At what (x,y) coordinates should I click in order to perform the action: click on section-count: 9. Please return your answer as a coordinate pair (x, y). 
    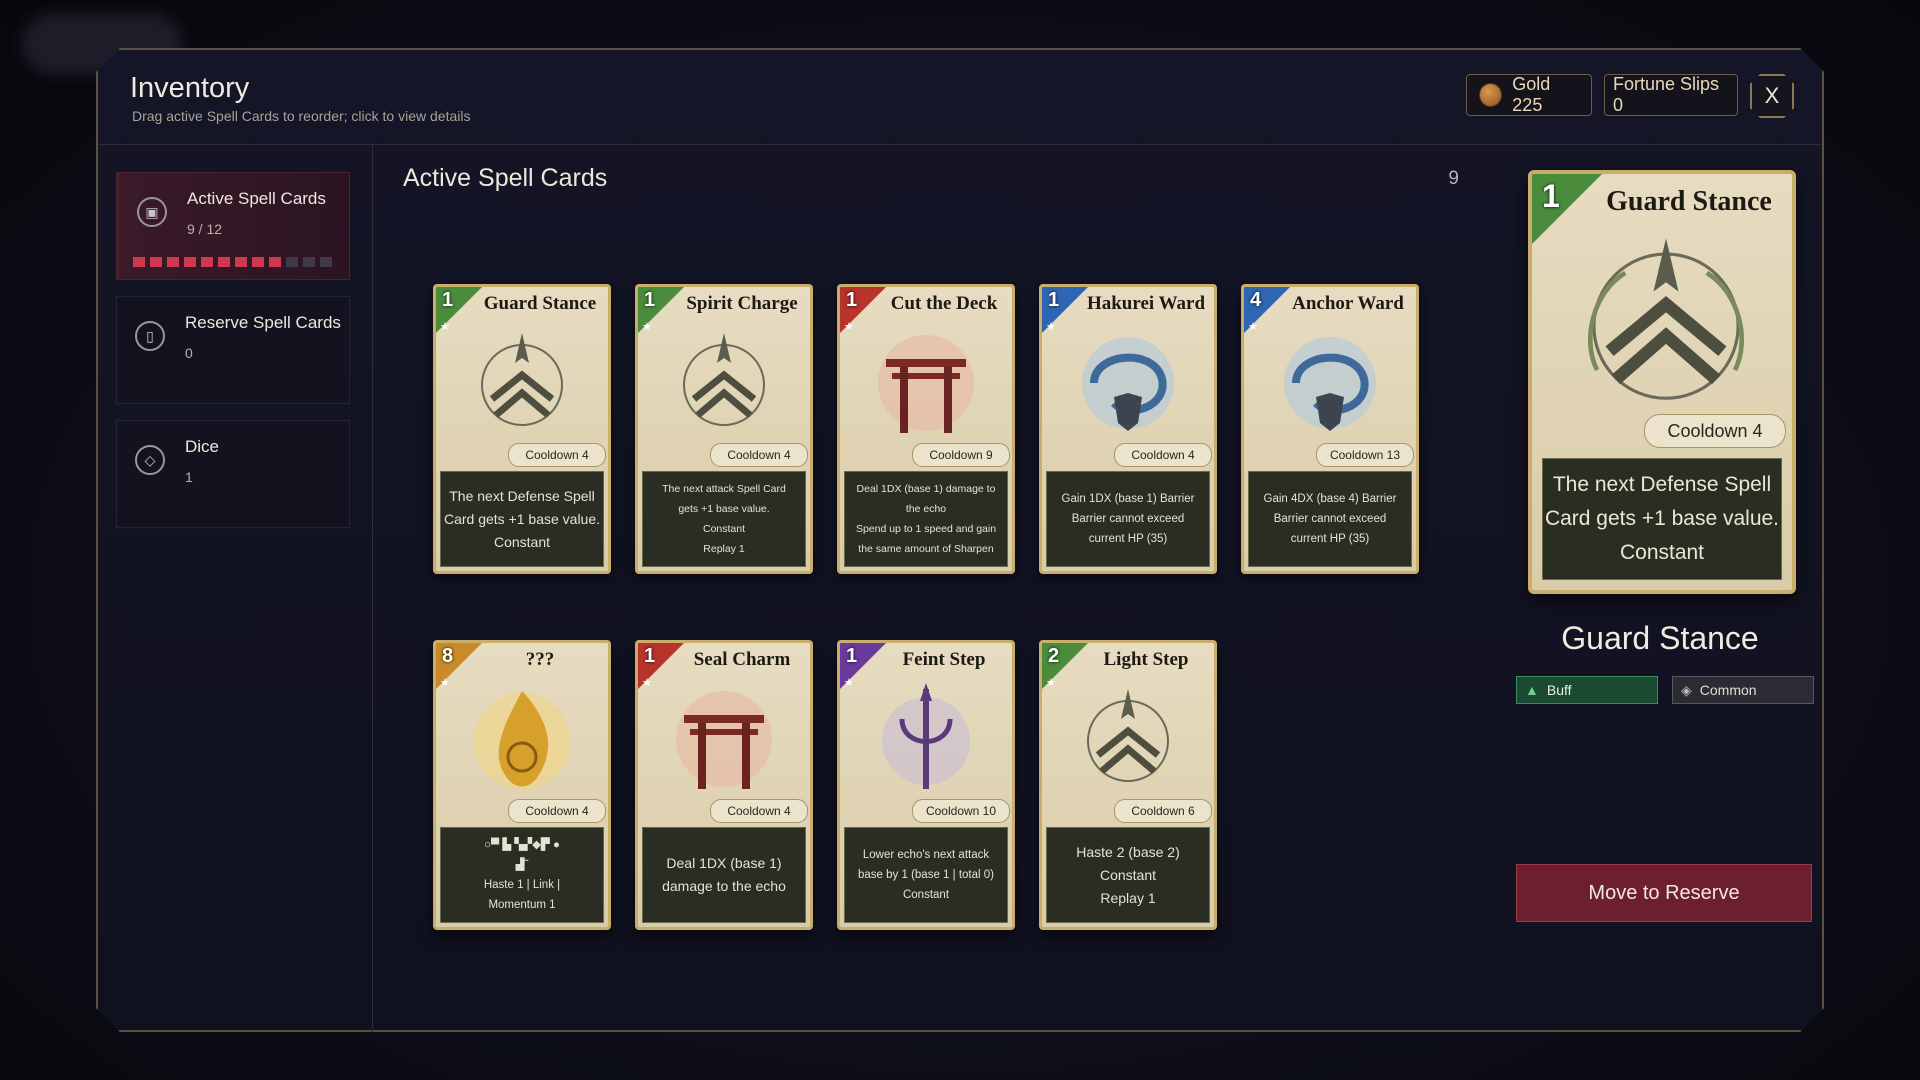
    Looking at the image, I should click on (1453, 178).